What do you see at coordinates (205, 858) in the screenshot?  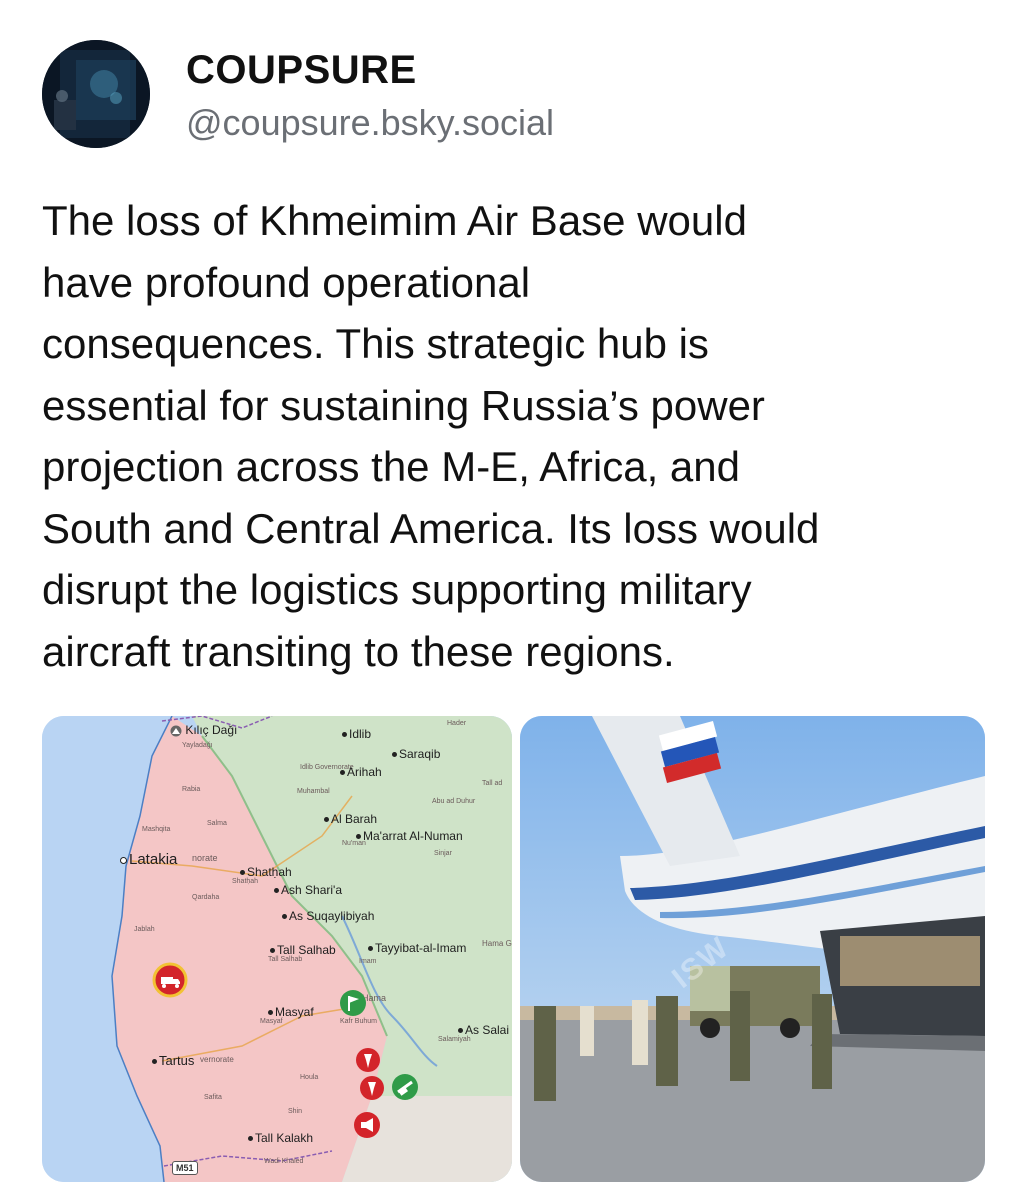 I see `map-label-latakia-gov: norate` at bounding box center [205, 858].